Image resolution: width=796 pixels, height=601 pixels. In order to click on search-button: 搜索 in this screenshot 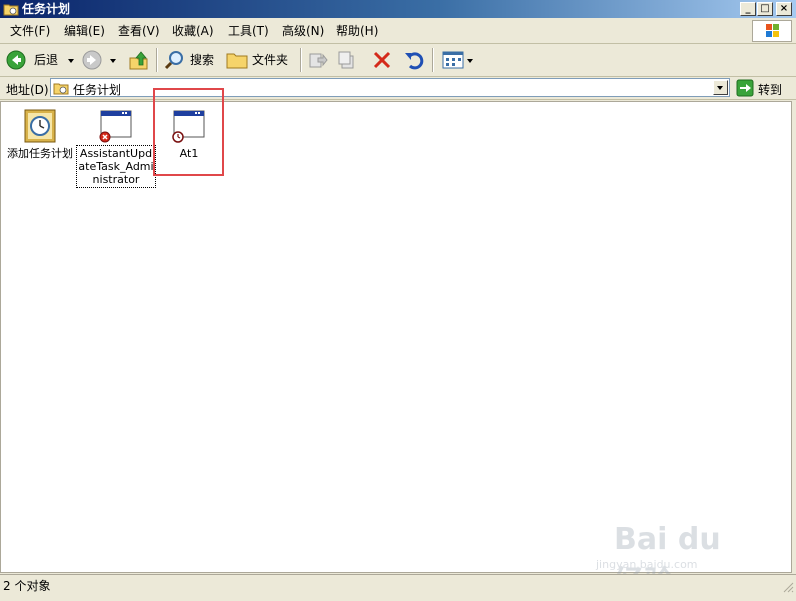, I will do `click(191, 60)`.